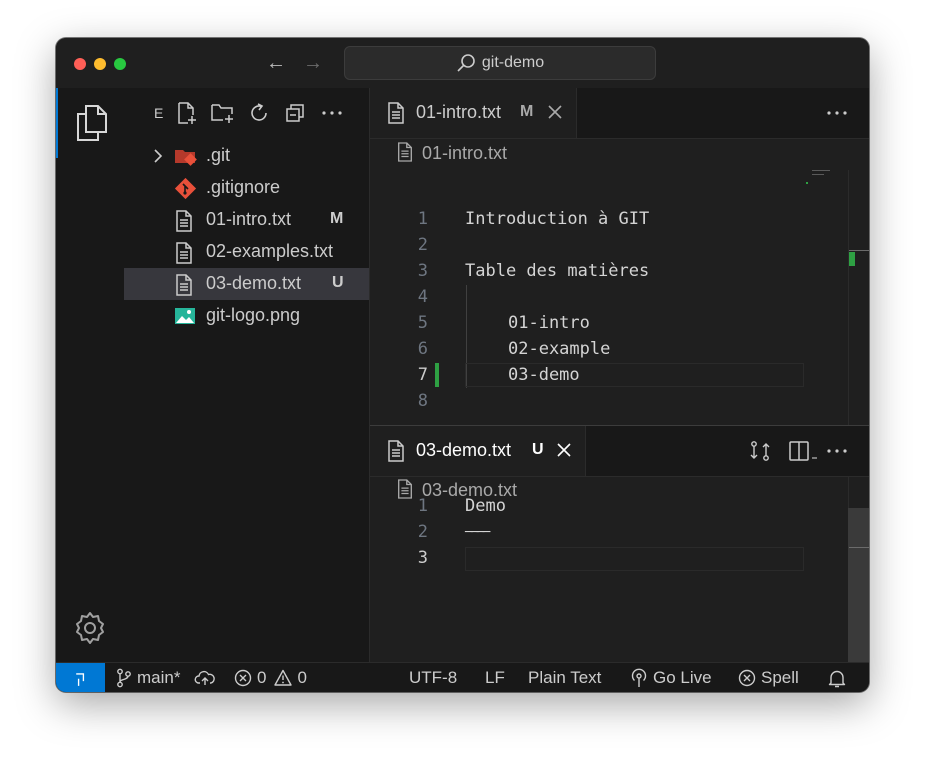 This screenshot has height=767, width=925. What do you see at coordinates (186, 158) in the screenshot?
I see `git-folder-icon` at bounding box center [186, 158].